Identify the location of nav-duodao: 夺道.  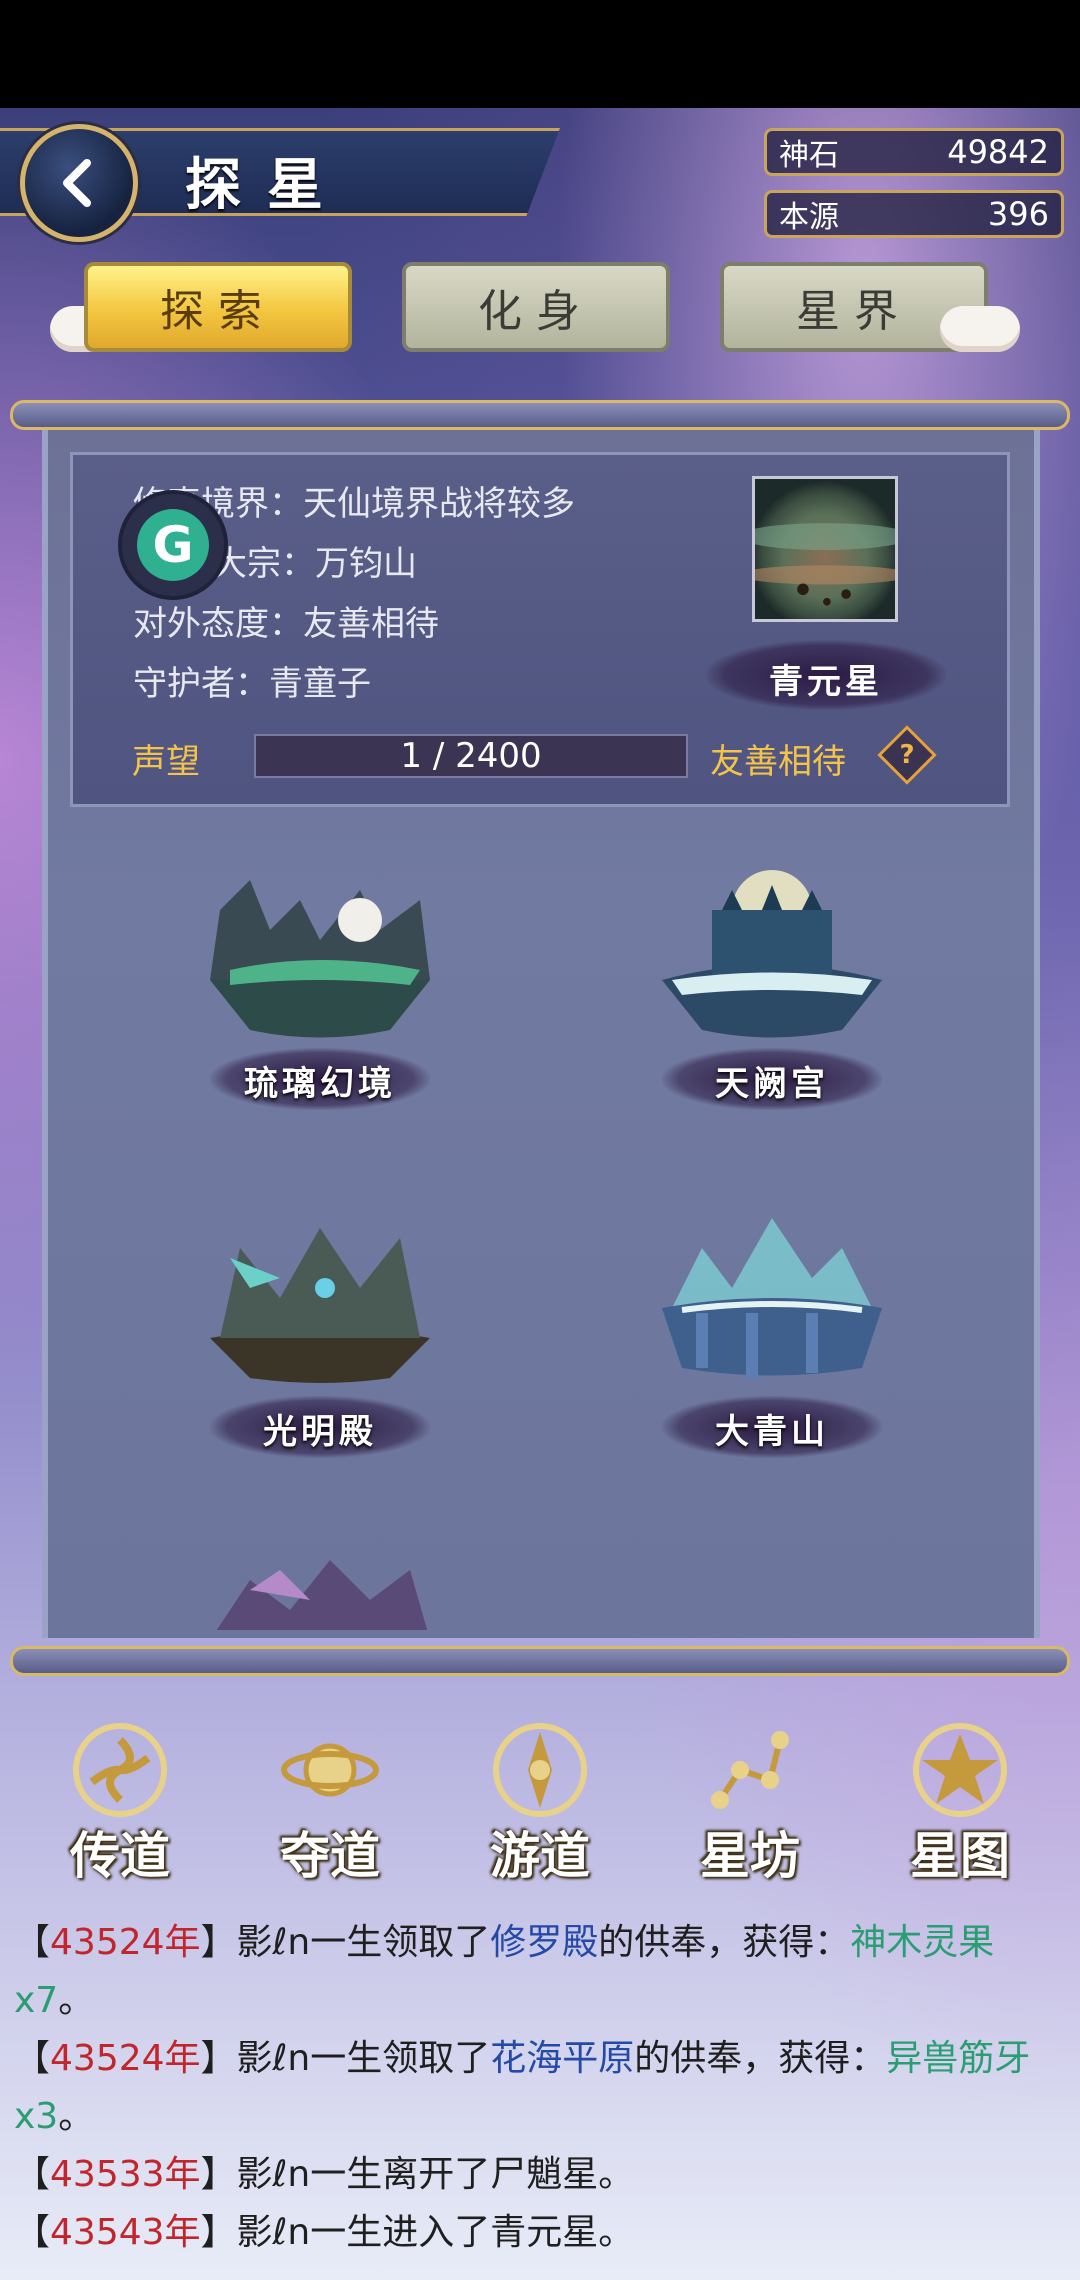
(330, 1805).